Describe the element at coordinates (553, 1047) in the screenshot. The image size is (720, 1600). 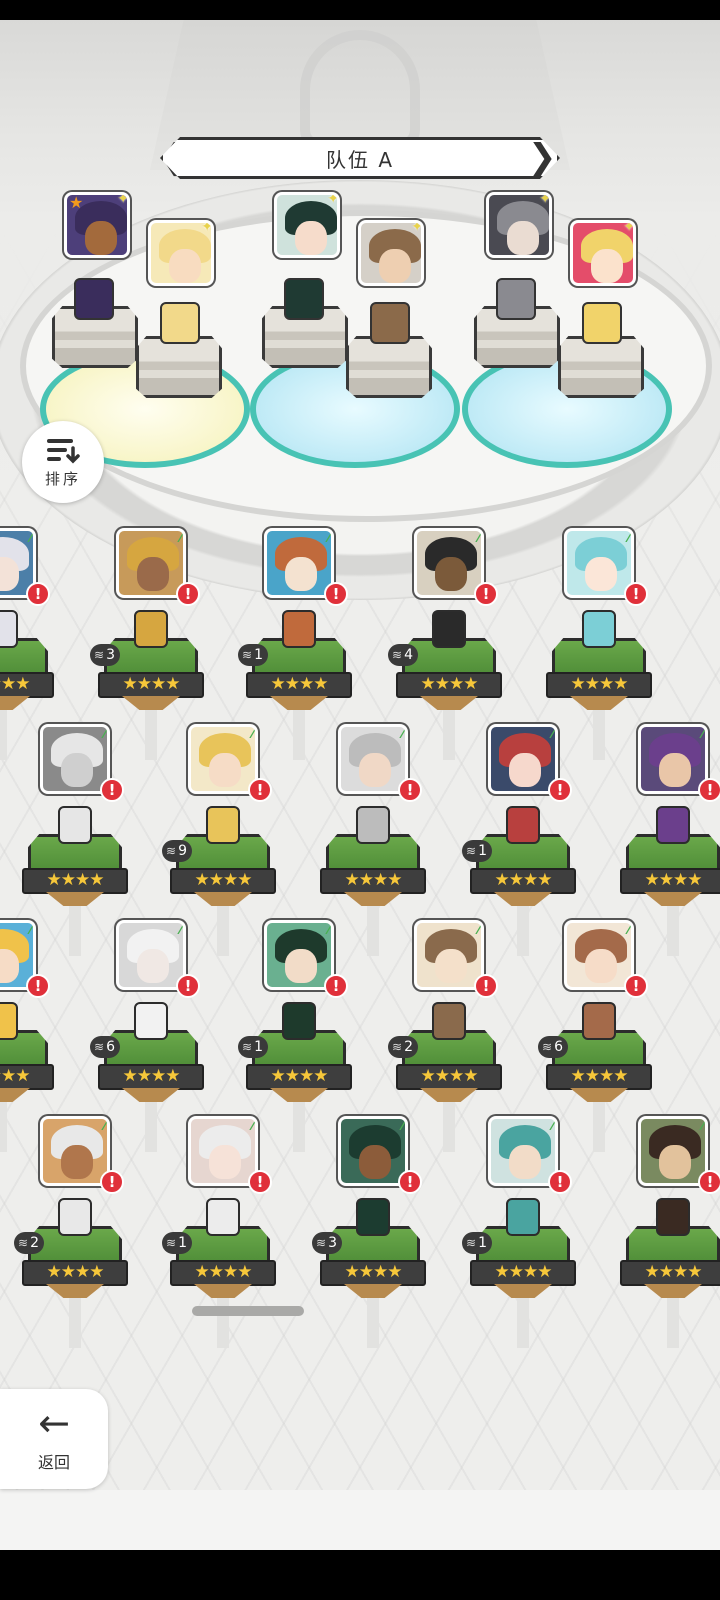
I see `level-badge: ≋ 6` at that location.